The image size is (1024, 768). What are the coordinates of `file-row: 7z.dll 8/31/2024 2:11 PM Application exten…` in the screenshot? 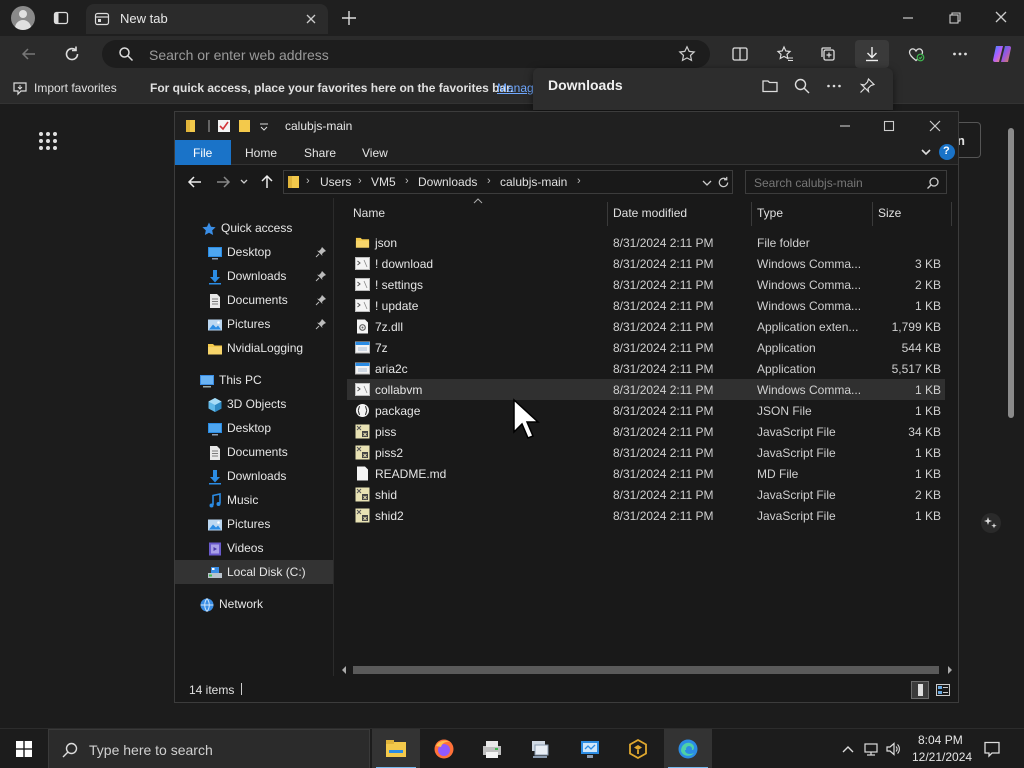 It's located at (646, 326).